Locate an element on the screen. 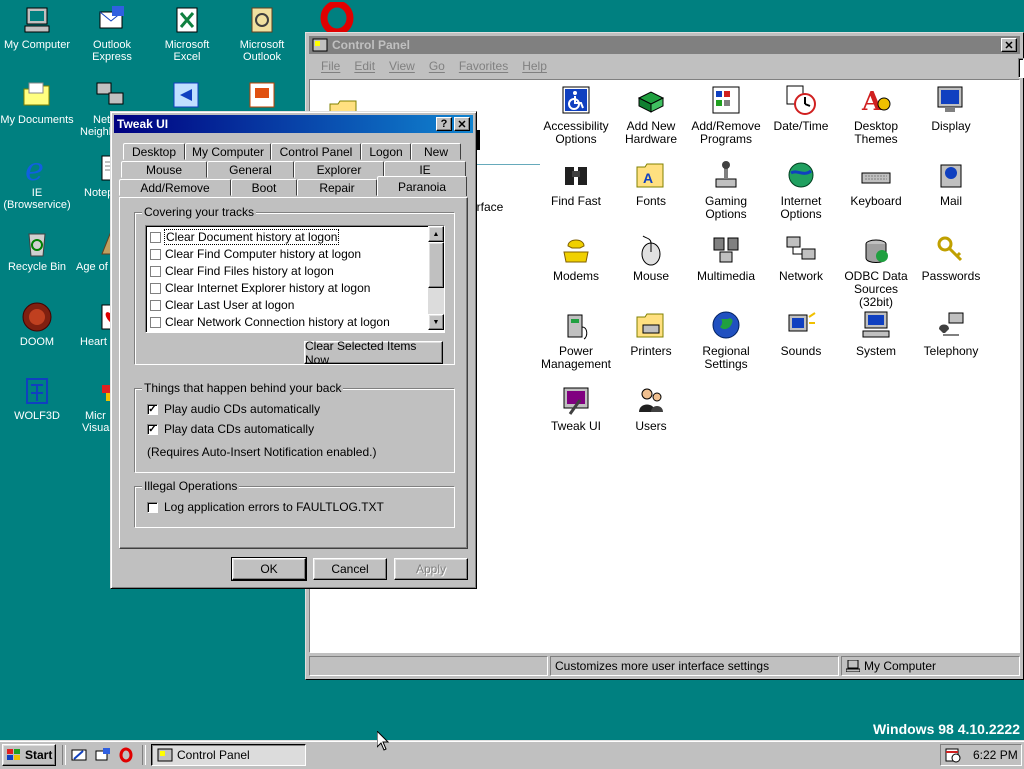  tab-control-panel: Control Panel is located at coordinates (316, 151).